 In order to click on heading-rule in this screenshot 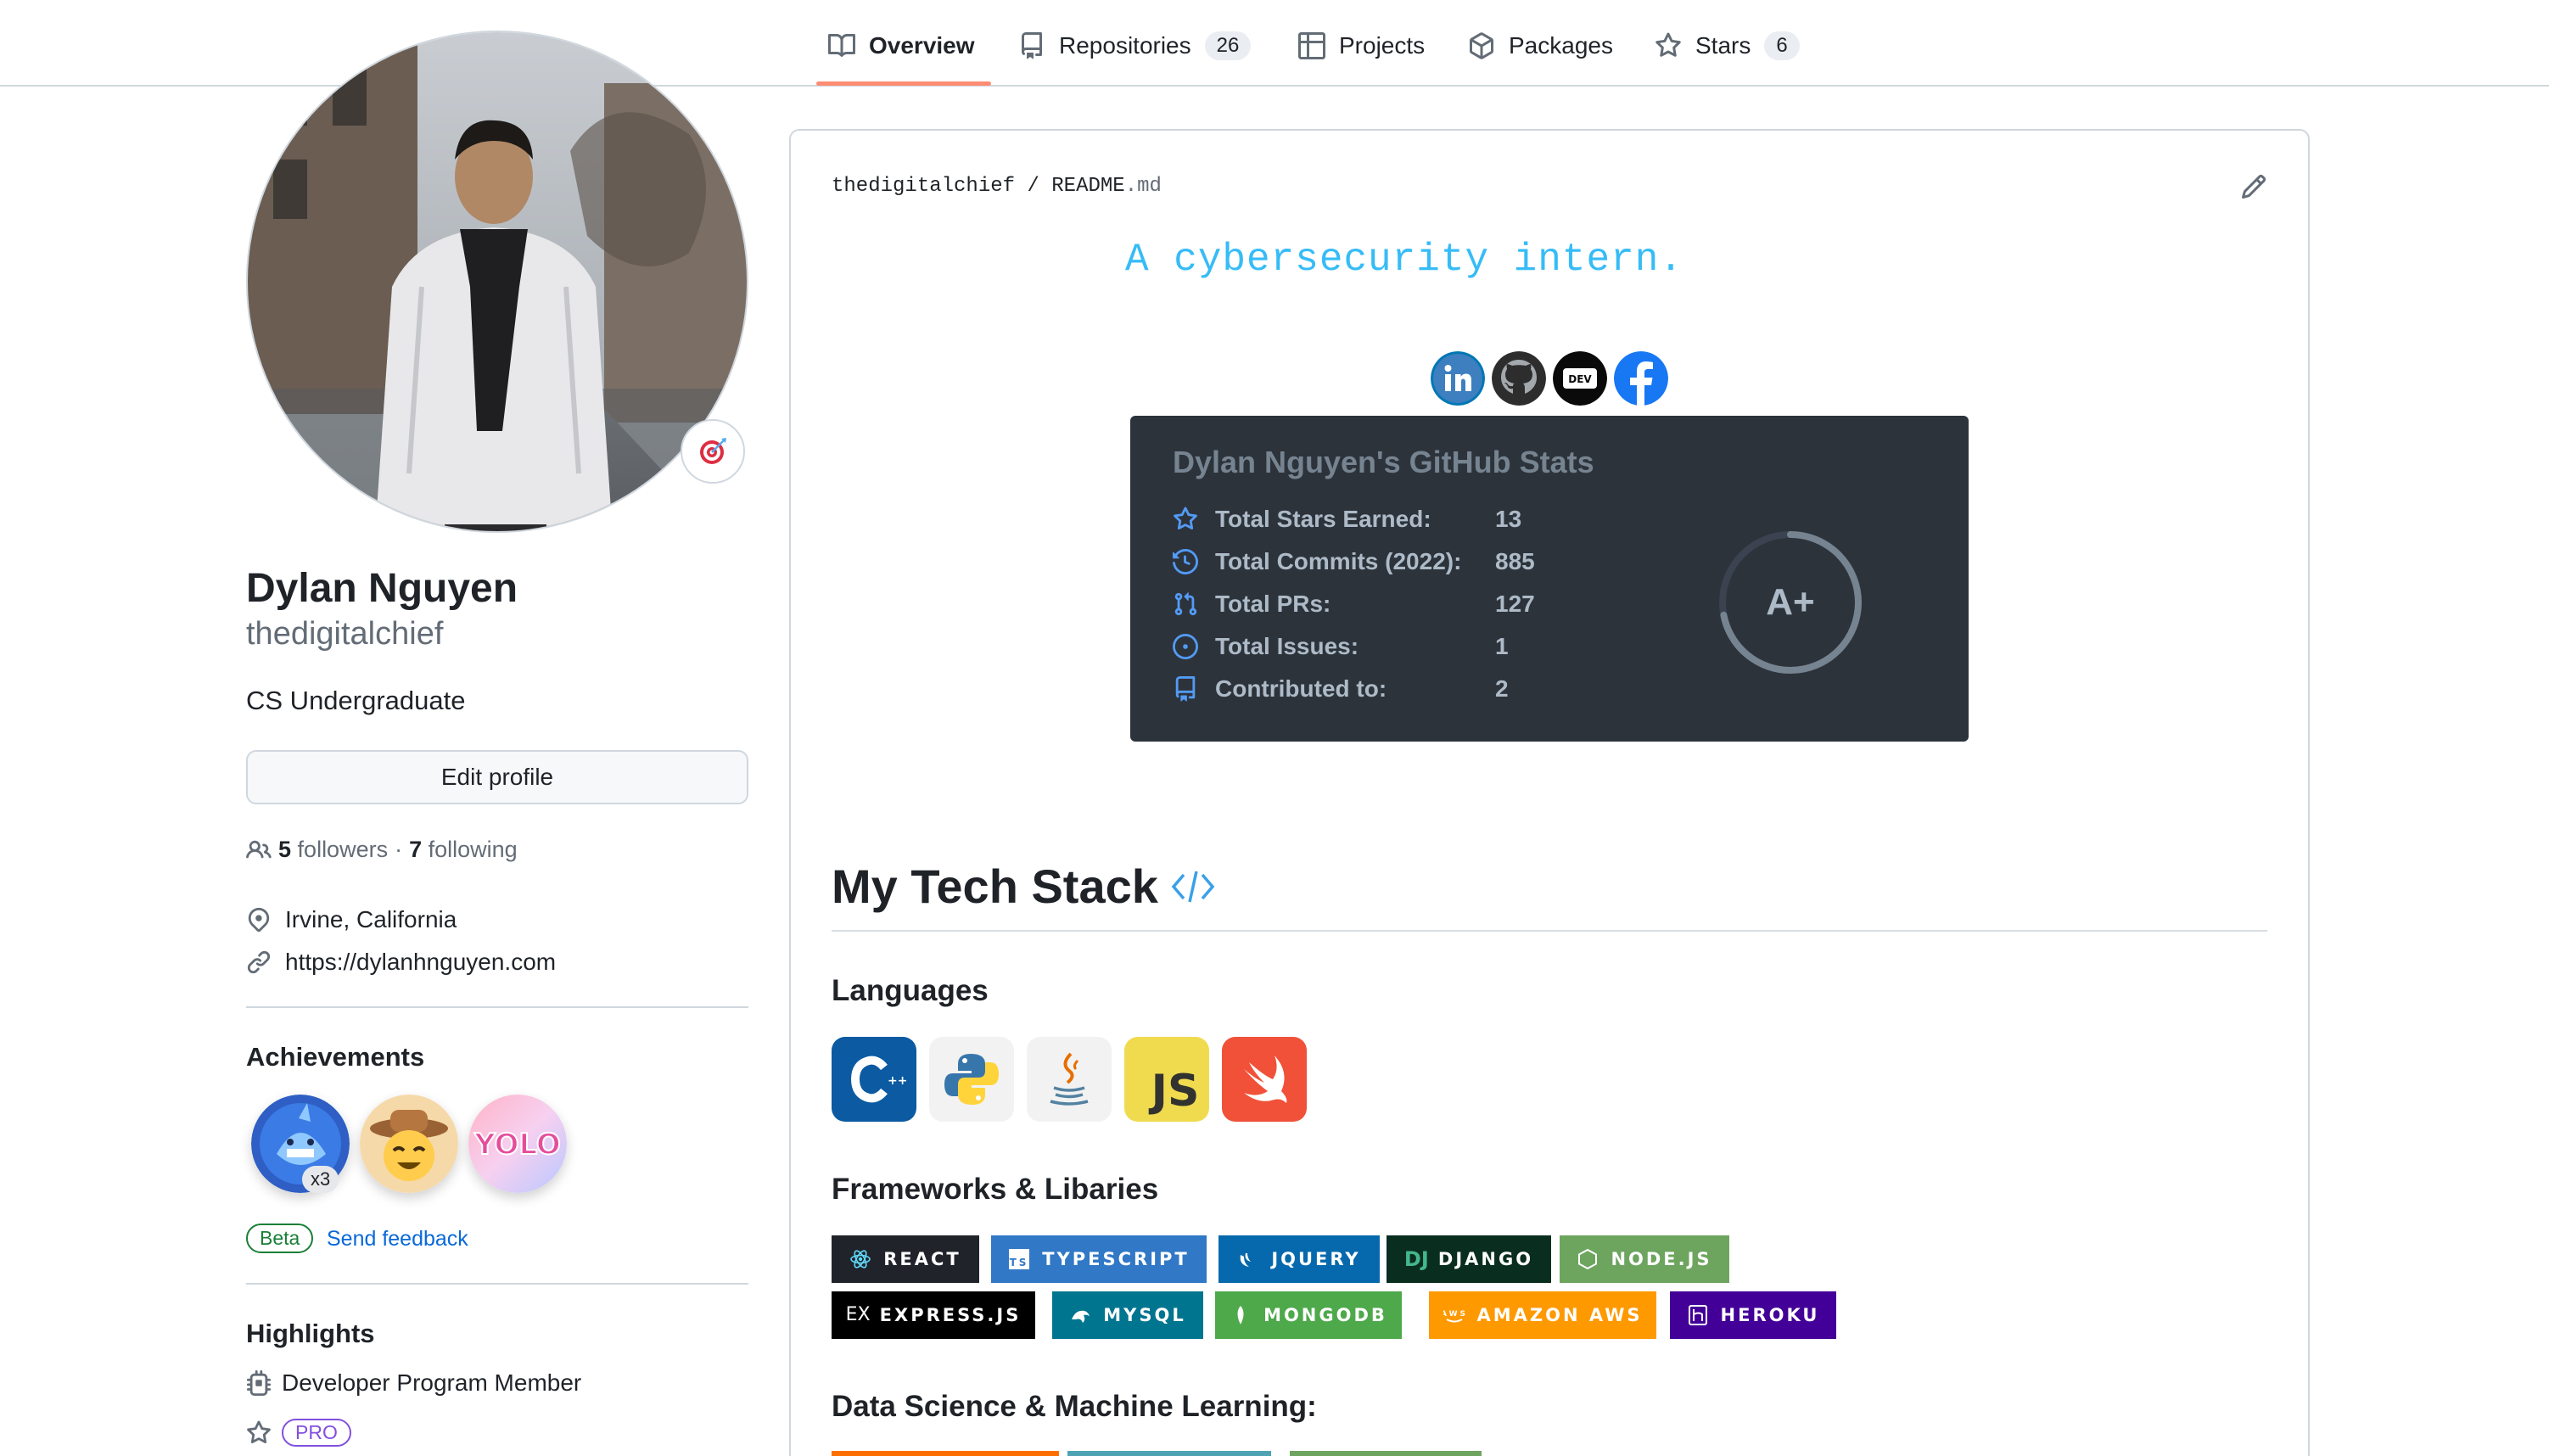, I will do `click(1550, 931)`.